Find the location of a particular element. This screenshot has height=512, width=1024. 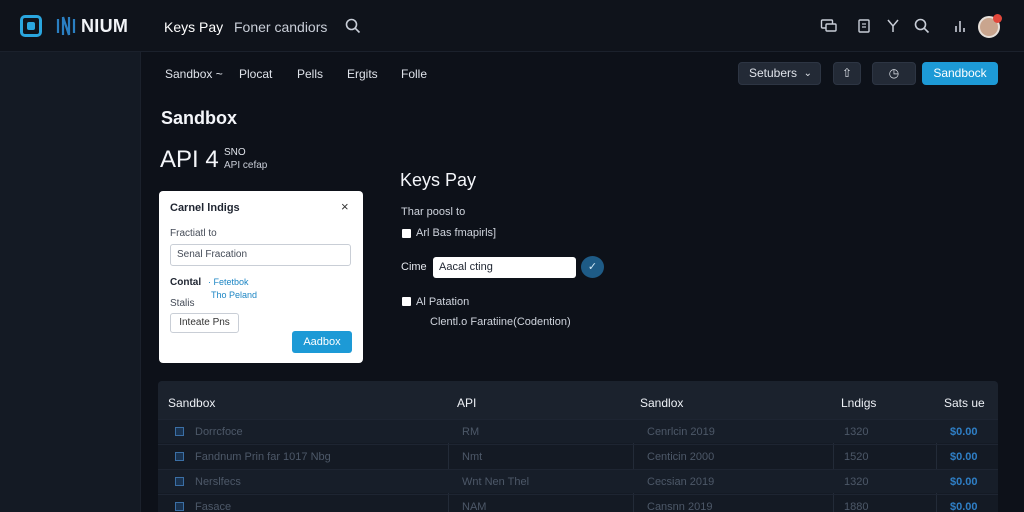

clock-icon: ◷ is located at coordinates (894, 73).